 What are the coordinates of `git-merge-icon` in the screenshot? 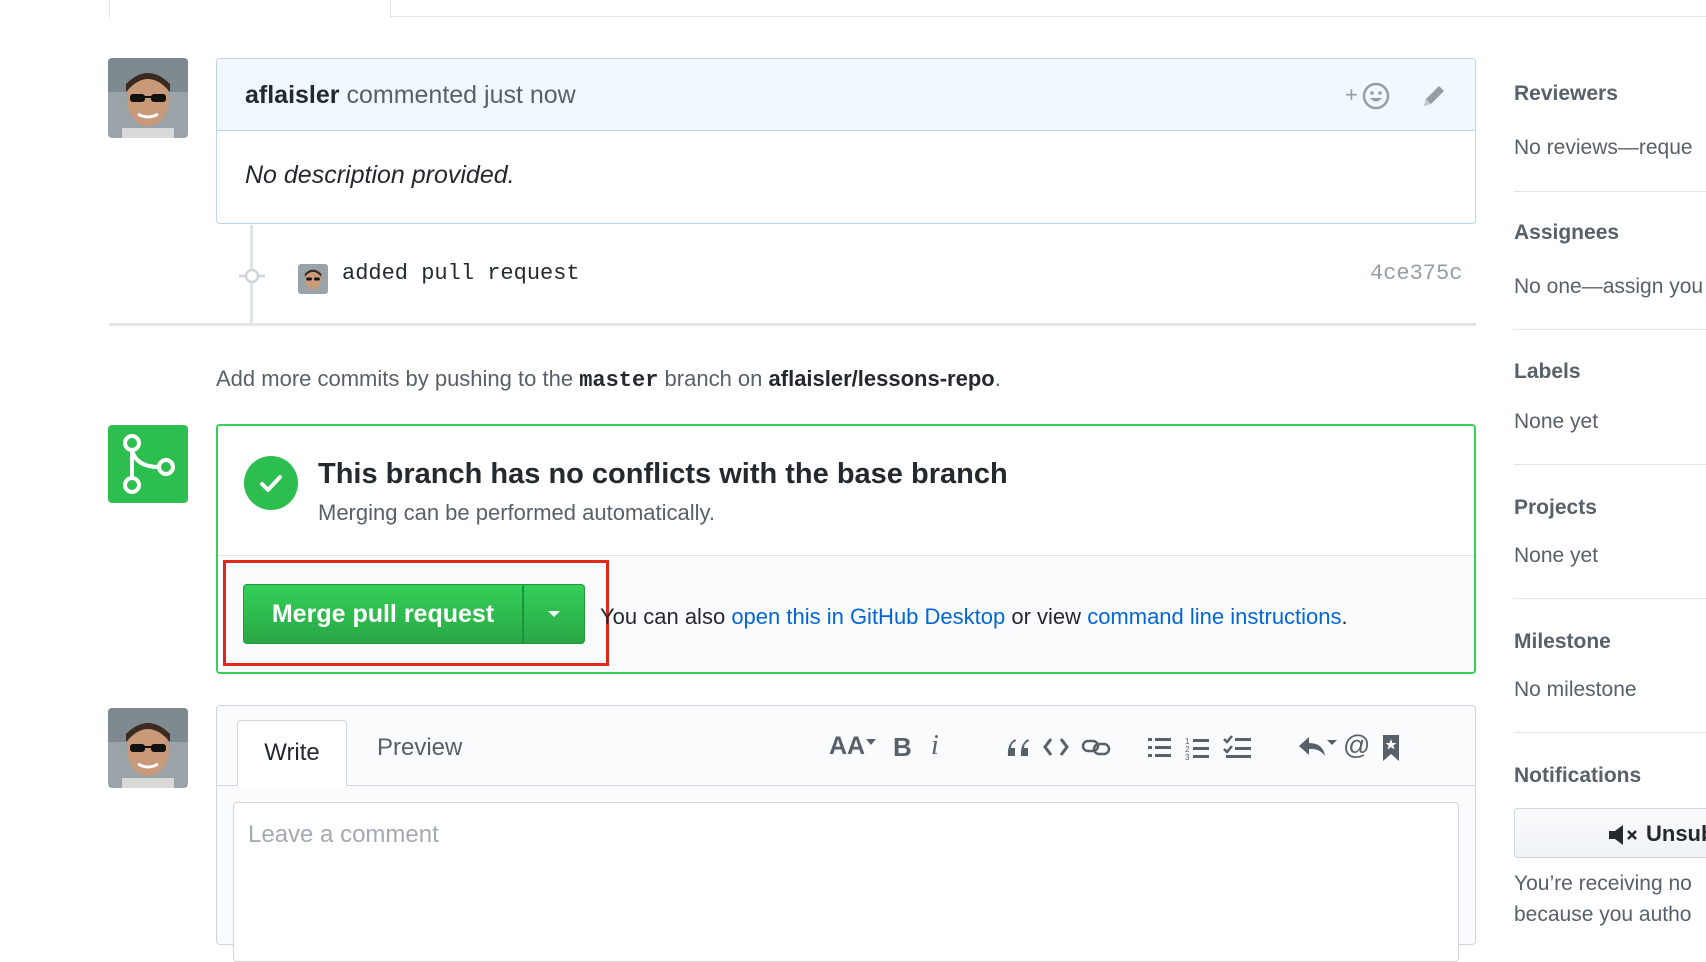 It's located at (148, 464).